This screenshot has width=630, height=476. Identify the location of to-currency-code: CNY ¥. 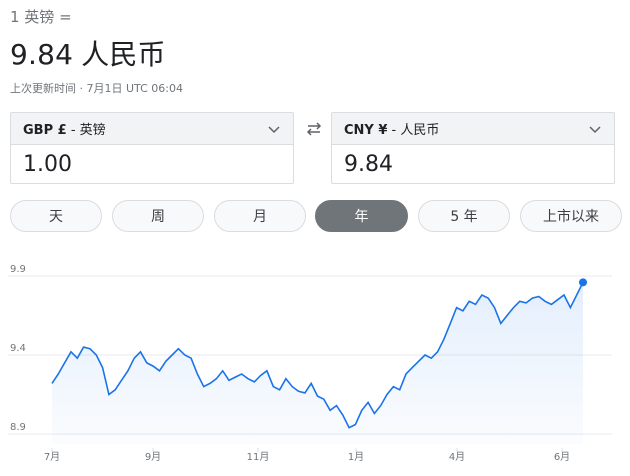
(366, 130).